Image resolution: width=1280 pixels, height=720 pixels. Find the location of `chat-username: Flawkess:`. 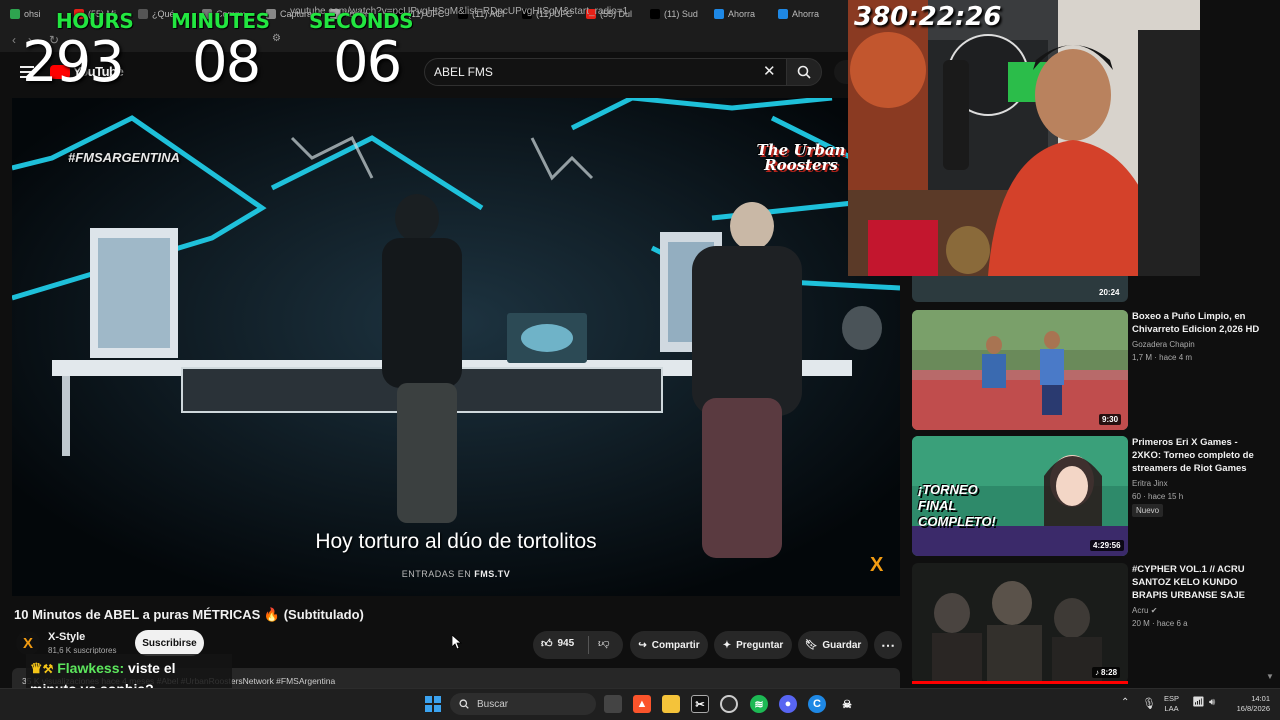

chat-username: Flawkess: is located at coordinates (91, 668).